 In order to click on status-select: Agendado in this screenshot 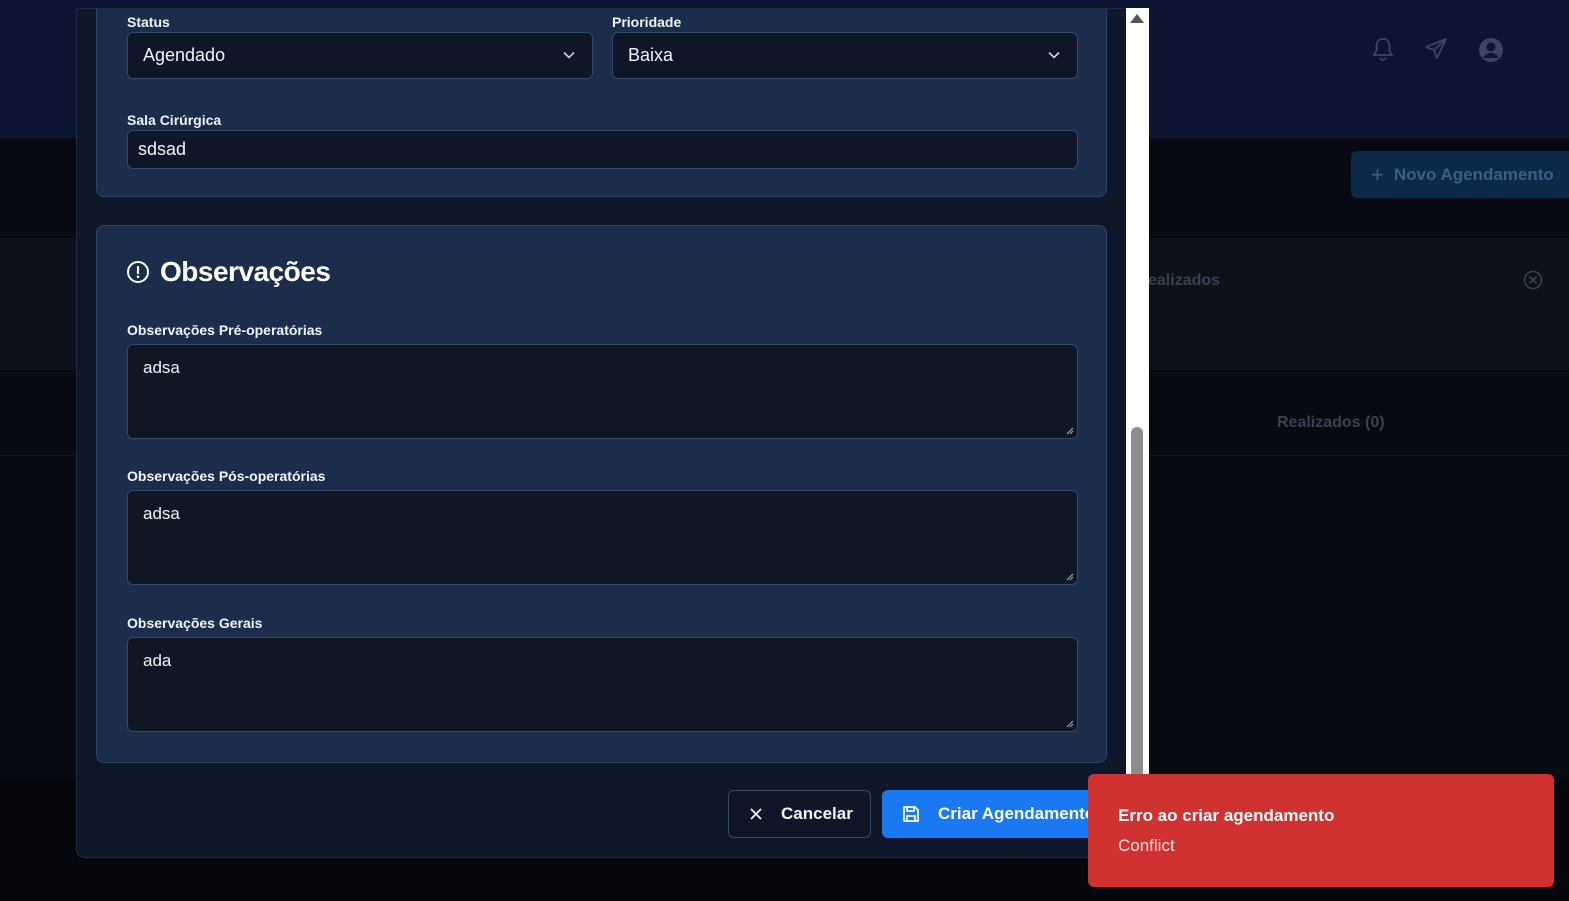, I will do `click(360, 55)`.